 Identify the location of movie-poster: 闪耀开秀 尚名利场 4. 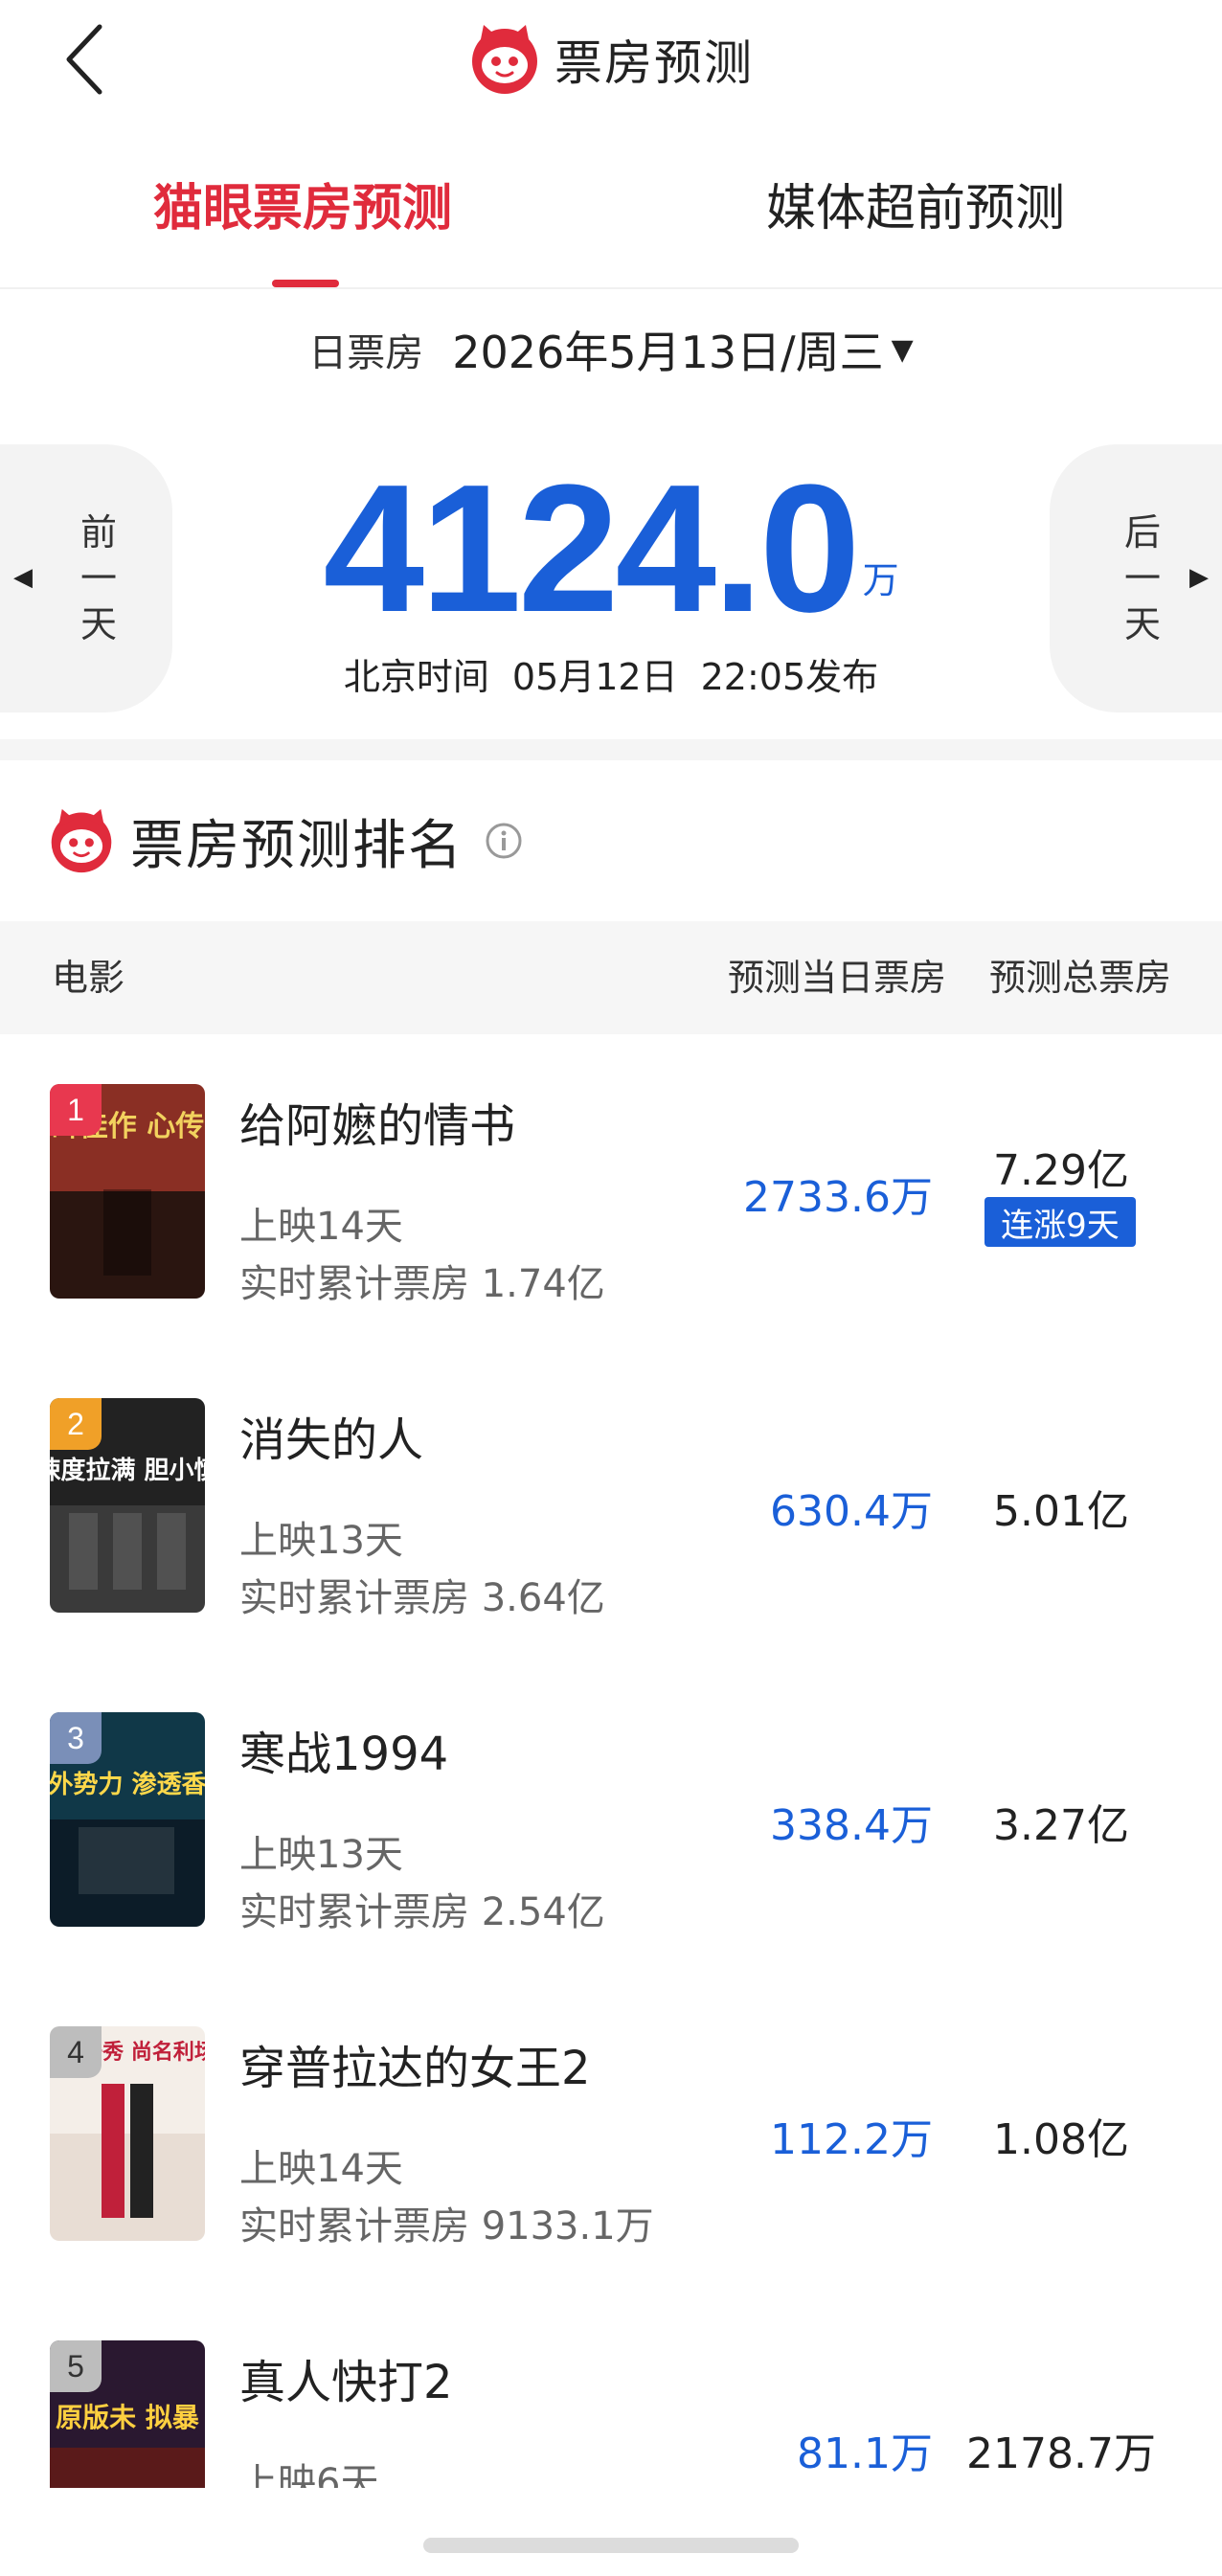
(127, 2133).